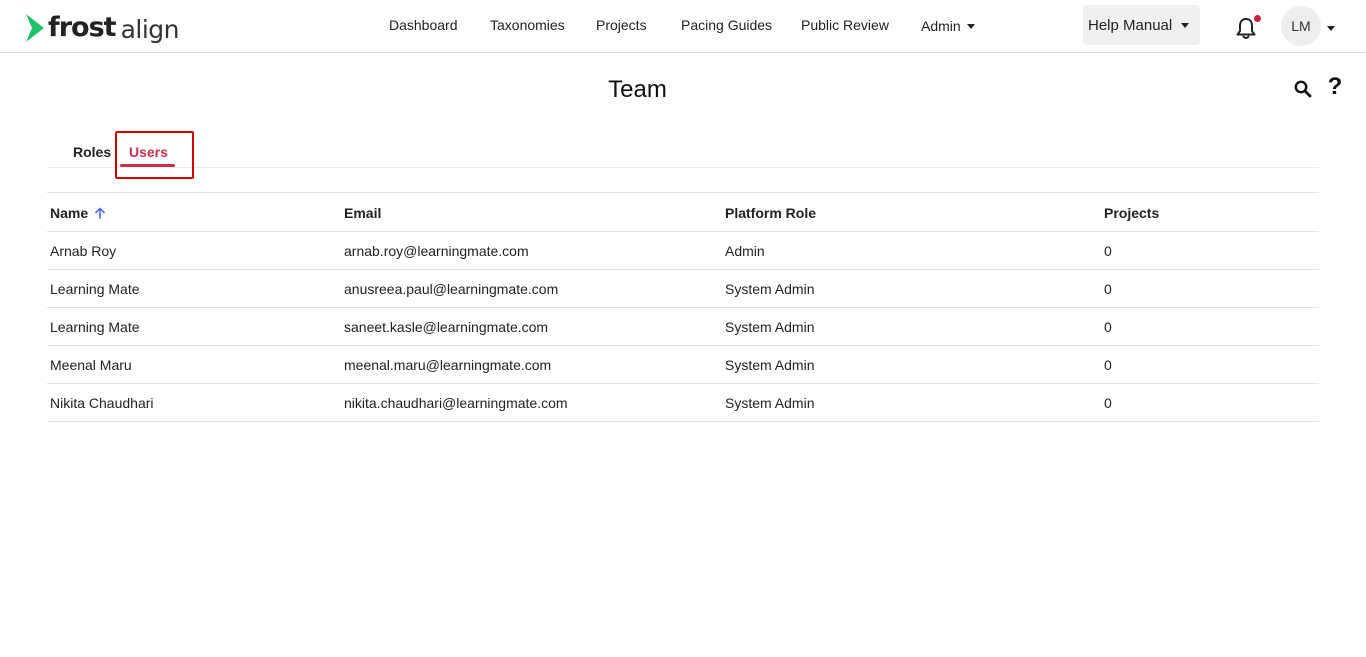  What do you see at coordinates (456, 403) in the screenshot?
I see `cell-email: nikita.chaudhari@learningmate.com` at bounding box center [456, 403].